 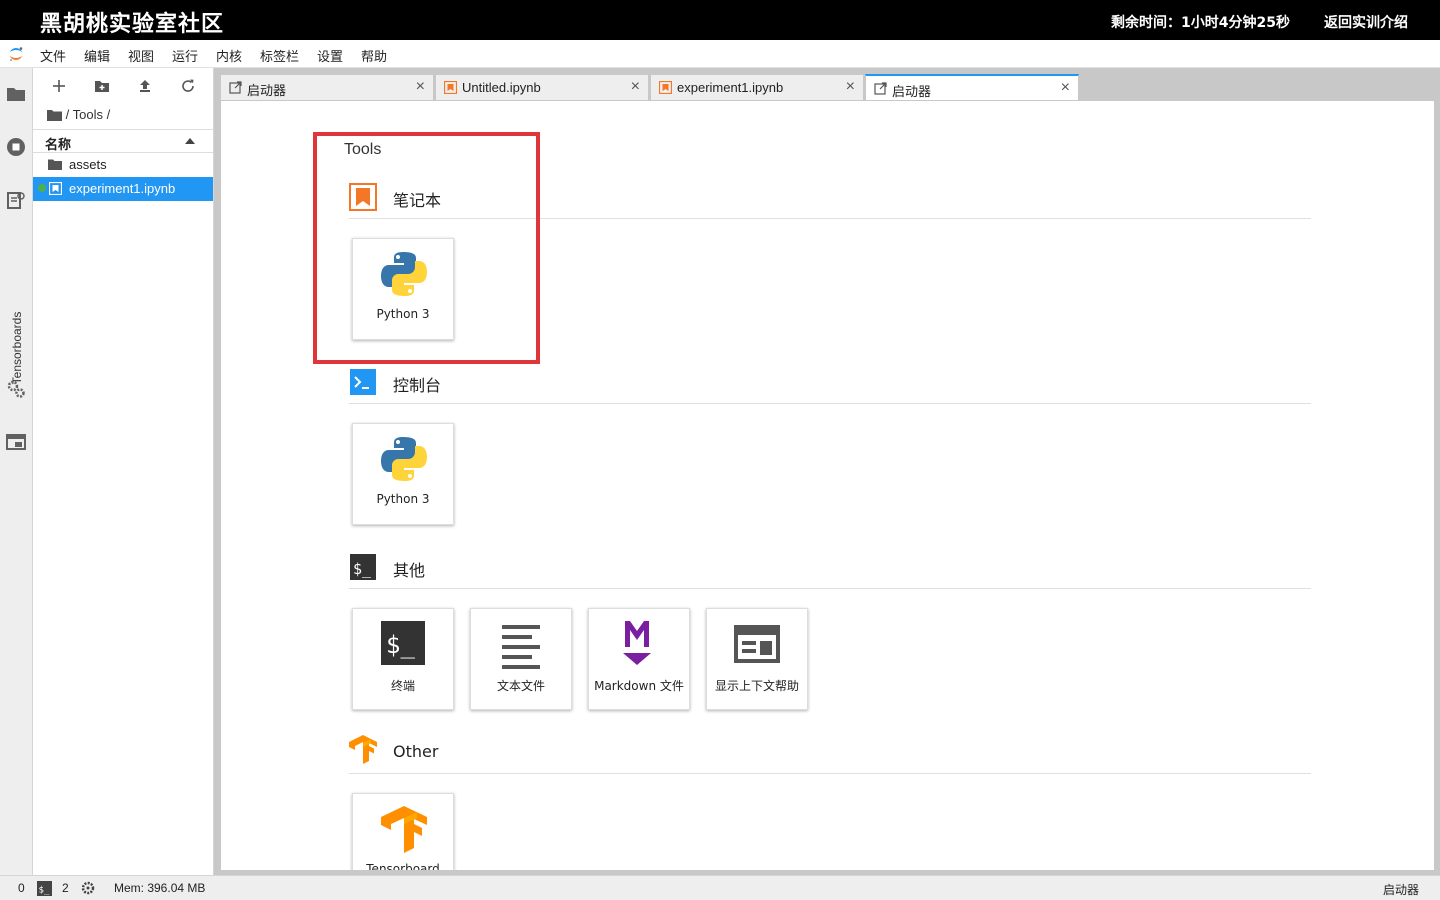 I want to click on sort-ascending-icon, so click(x=190, y=141).